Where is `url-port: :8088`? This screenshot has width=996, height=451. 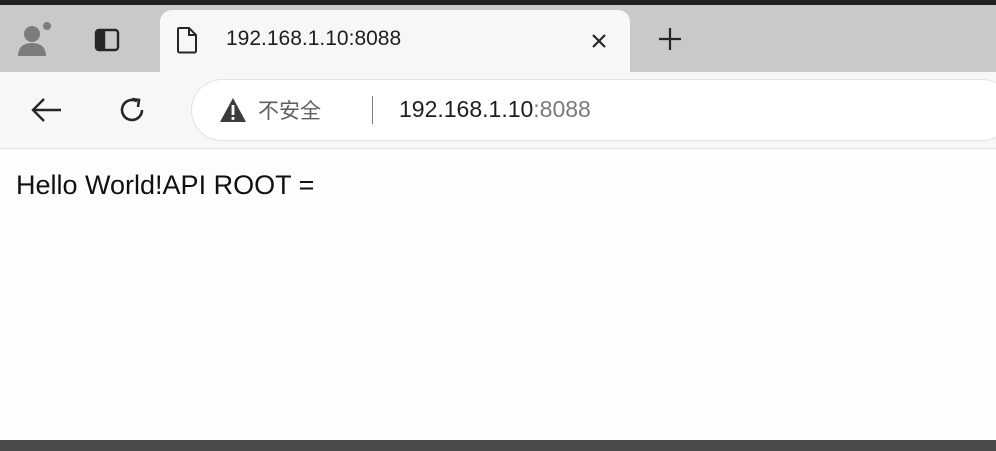
url-port: :8088 is located at coordinates (562, 109).